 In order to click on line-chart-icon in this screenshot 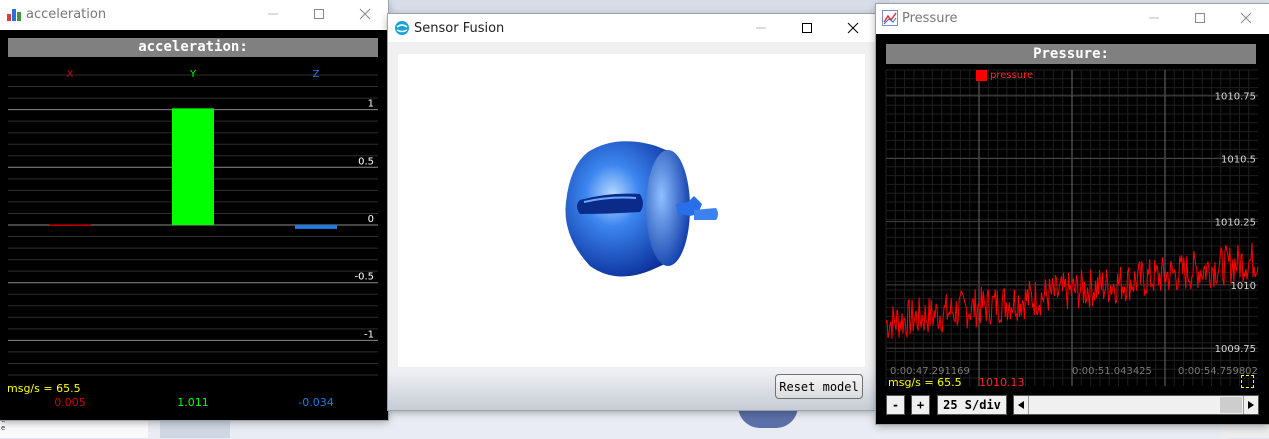, I will do `click(890, 18)`.